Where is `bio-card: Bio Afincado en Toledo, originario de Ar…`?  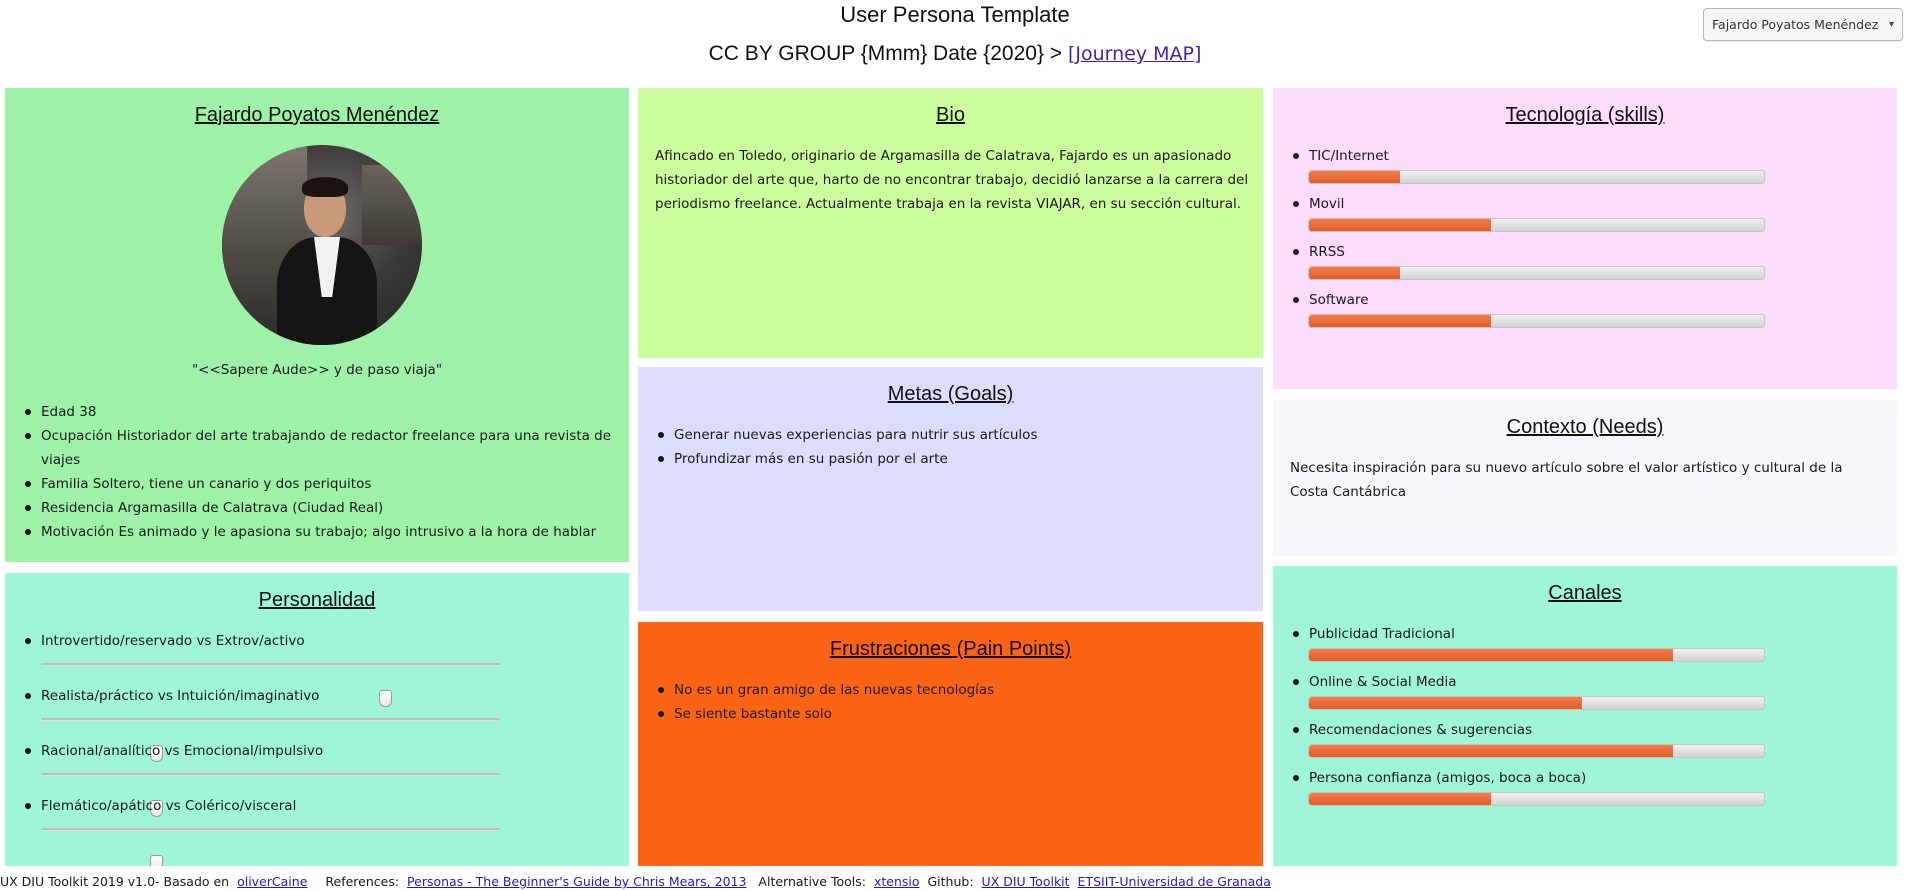
bio-card: Bio Afincado en Toledo, originario de Ar… is located at coordinates (950, 223).